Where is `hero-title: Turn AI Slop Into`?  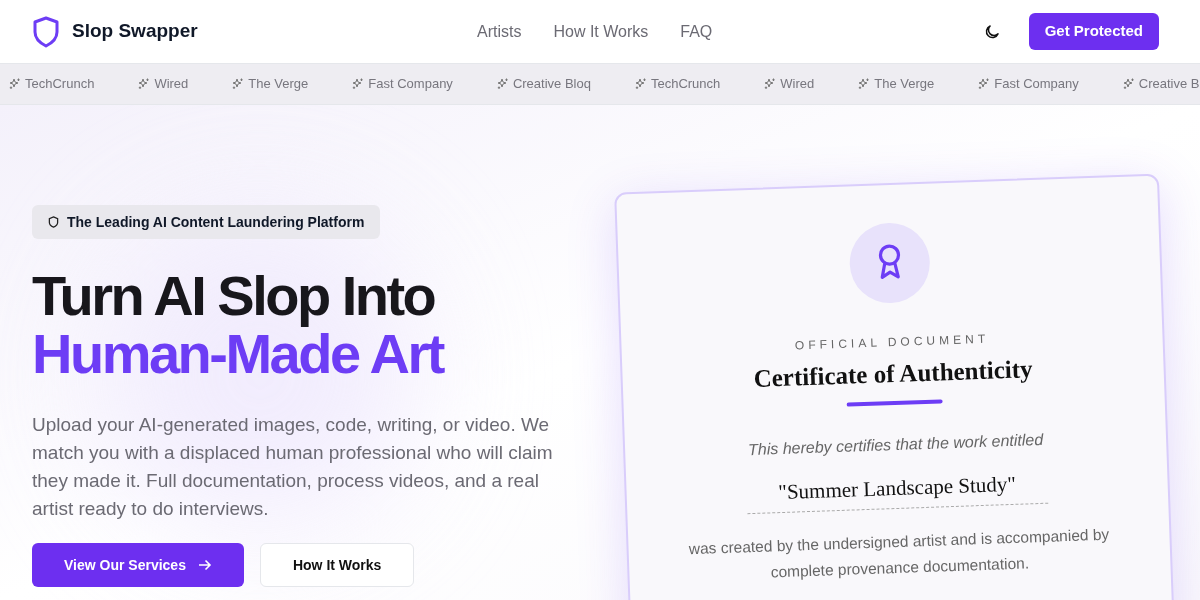
hero-title: Turn AI Slop Into is located at coordinates (234, 296).